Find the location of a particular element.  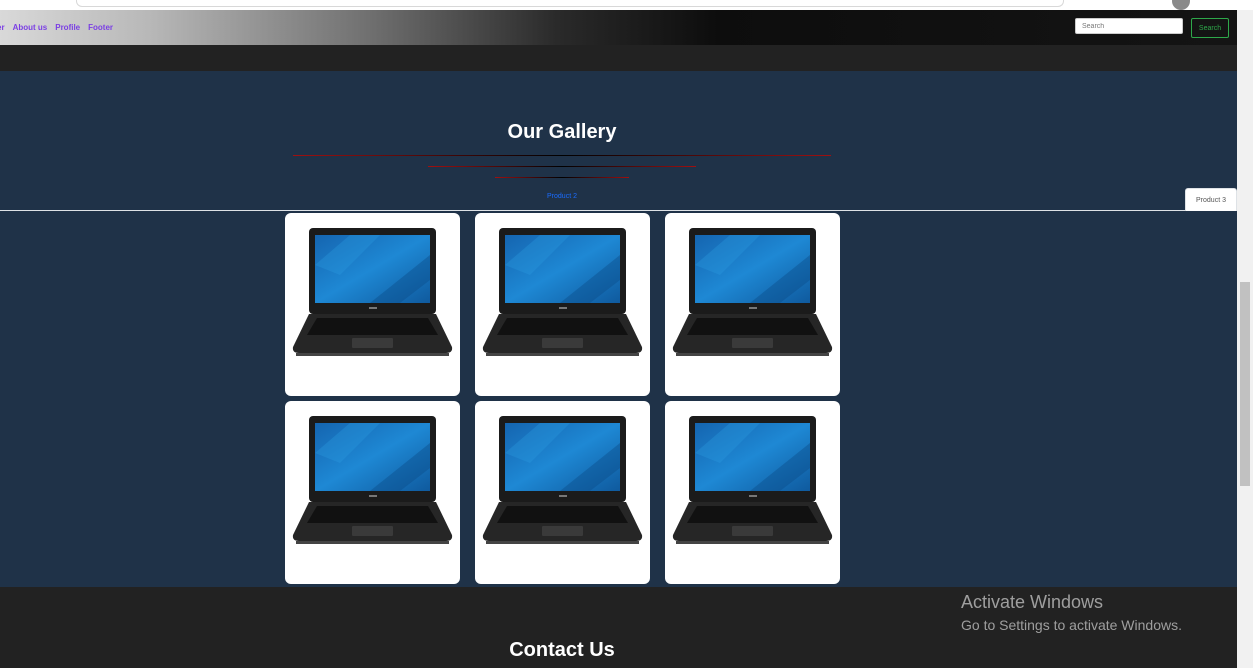

tab-divider is located at coordinates (618, 210).